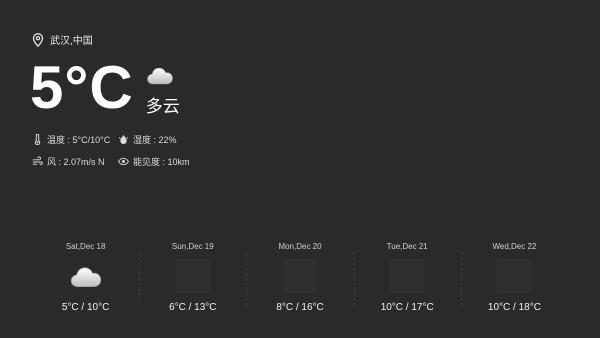 The width and height of the screenshot is (600, 338). What do you see at coordinates (162, 106) in the screenshot?
I see `condition-text: 多云` at bounding box center [162, 106].